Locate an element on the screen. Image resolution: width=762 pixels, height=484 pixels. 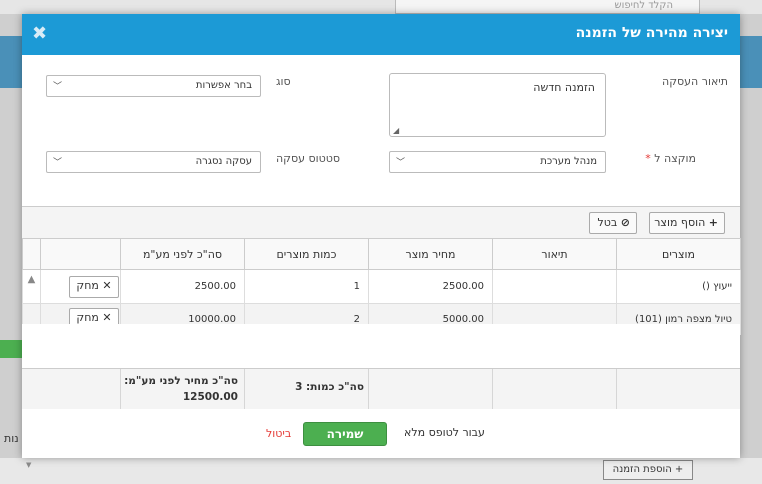
assigned-to-label: מוקצה ל * is located at coordinates (670, 158).